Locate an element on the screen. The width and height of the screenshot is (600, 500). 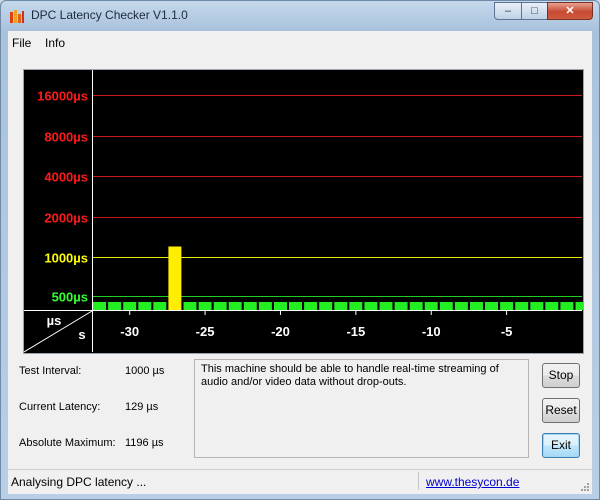
y-axis-label: 16000µs is located at coordinates (62, 96).